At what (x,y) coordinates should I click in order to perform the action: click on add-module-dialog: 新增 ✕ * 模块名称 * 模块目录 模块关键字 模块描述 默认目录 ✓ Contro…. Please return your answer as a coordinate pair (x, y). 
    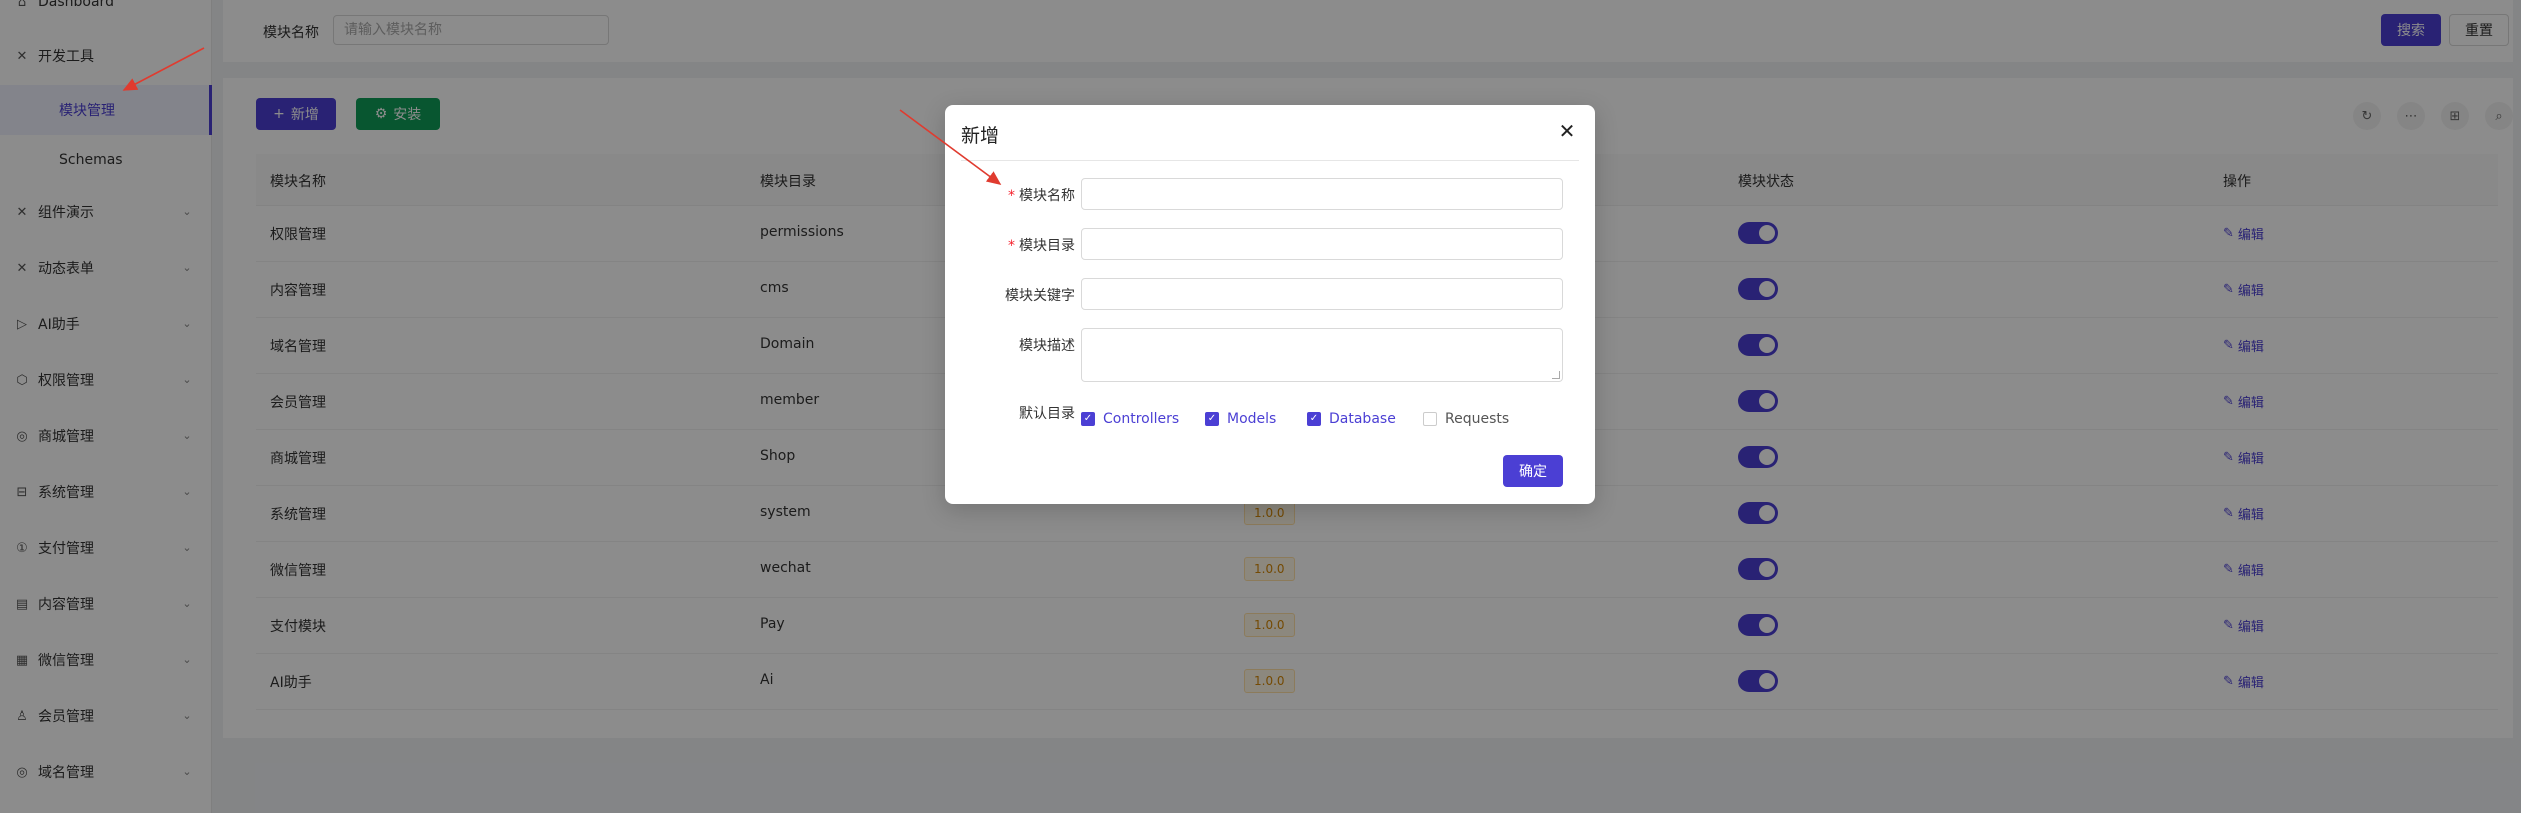
    Looking at the image, I should click on (1270, 304).